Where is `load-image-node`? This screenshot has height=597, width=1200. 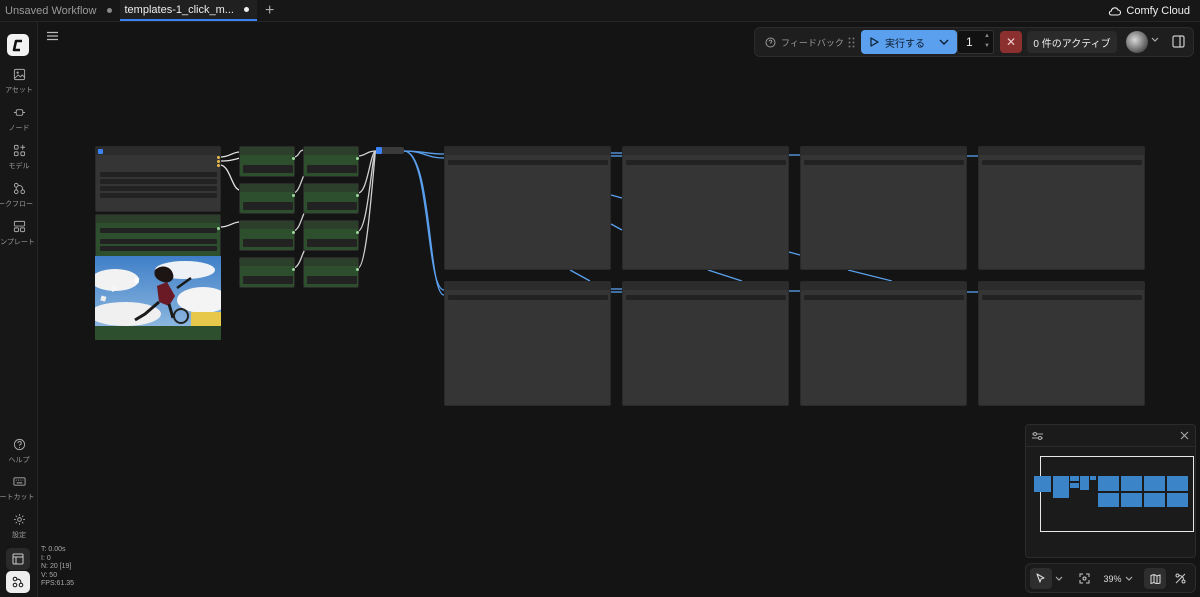
load-image-node is located at coordinates (158, 179).